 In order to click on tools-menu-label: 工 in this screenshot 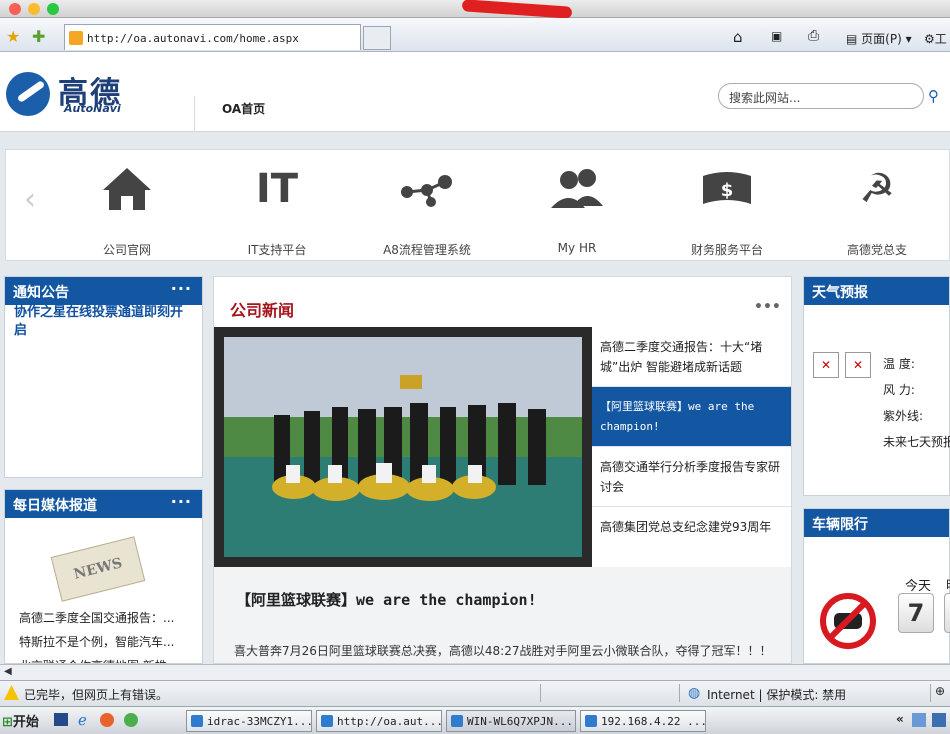, I will do `click(940, 39)`.